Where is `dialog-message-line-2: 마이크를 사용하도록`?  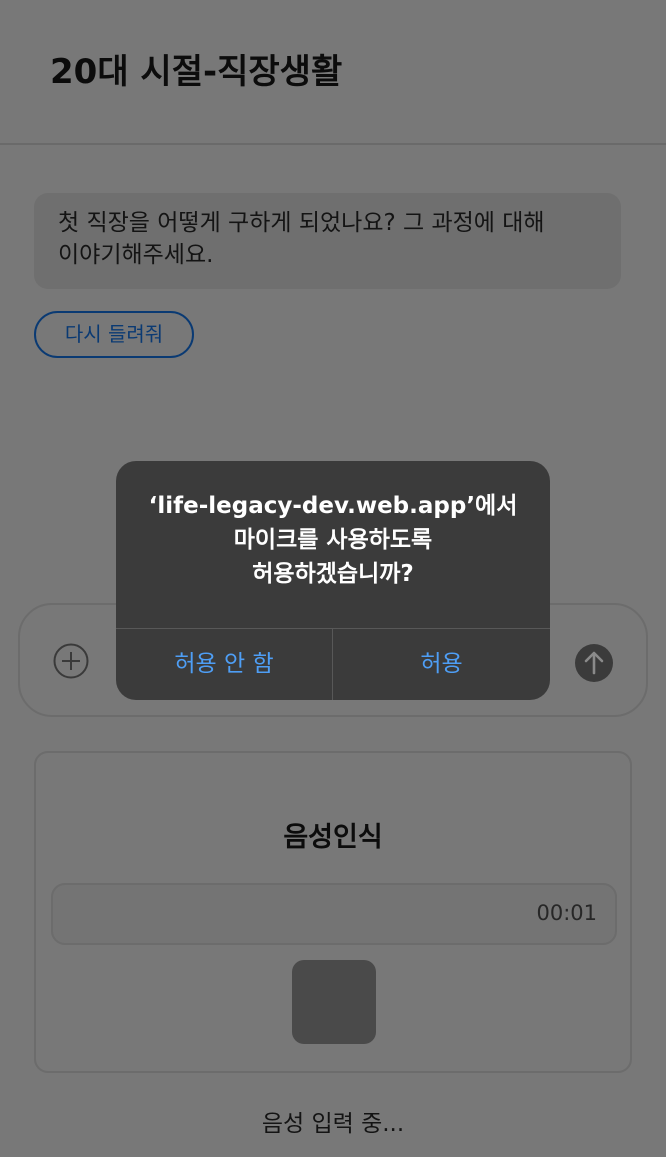 dialog-message-line-2: 마이크를 사용하도록 is located at coordinates (333, 540).